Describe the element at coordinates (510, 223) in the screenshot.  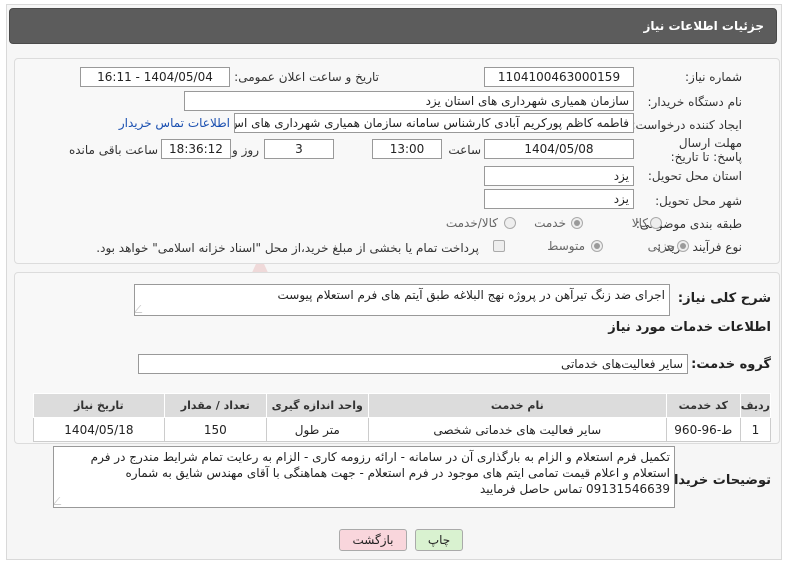
I see `category-radio-goods-service` at that location.